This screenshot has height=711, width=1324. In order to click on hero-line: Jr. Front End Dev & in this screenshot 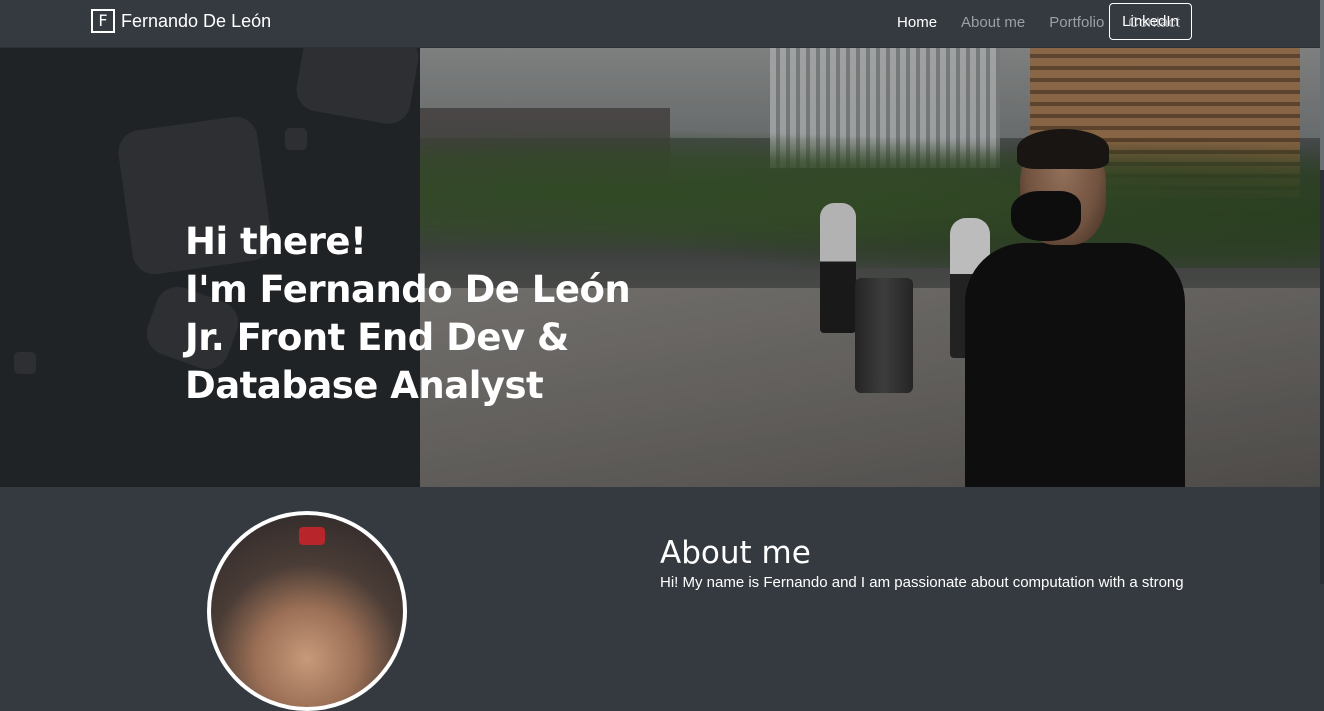, I will do `click(377, 337)`.